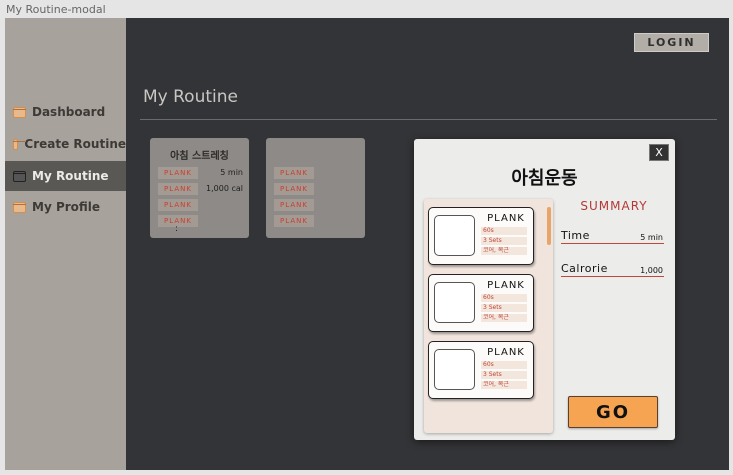 This screenshot has width=733, height=475. Describe the element at coordinates (75, 144) in the screenshot. I see `sidebar-item-label: Create Routine` at that location.